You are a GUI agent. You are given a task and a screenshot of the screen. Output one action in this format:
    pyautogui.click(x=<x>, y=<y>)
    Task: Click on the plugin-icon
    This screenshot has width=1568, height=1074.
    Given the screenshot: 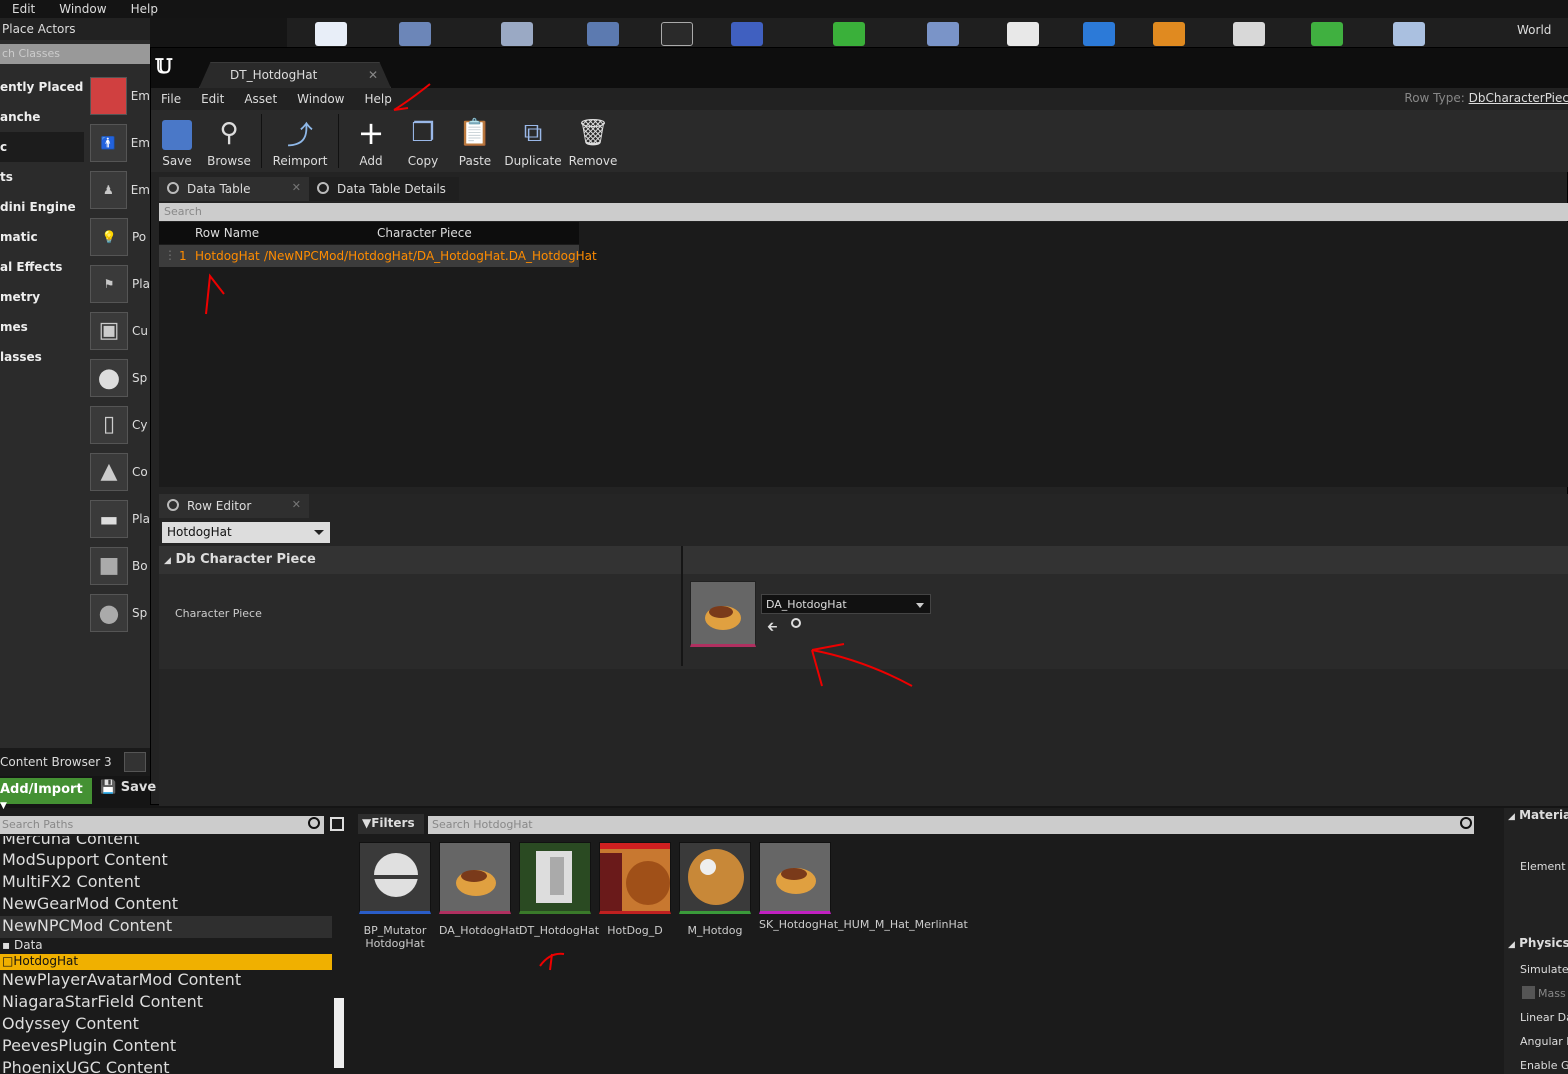 What is the action you would take?
    pyautogui.click(x=1327, y=34)
    